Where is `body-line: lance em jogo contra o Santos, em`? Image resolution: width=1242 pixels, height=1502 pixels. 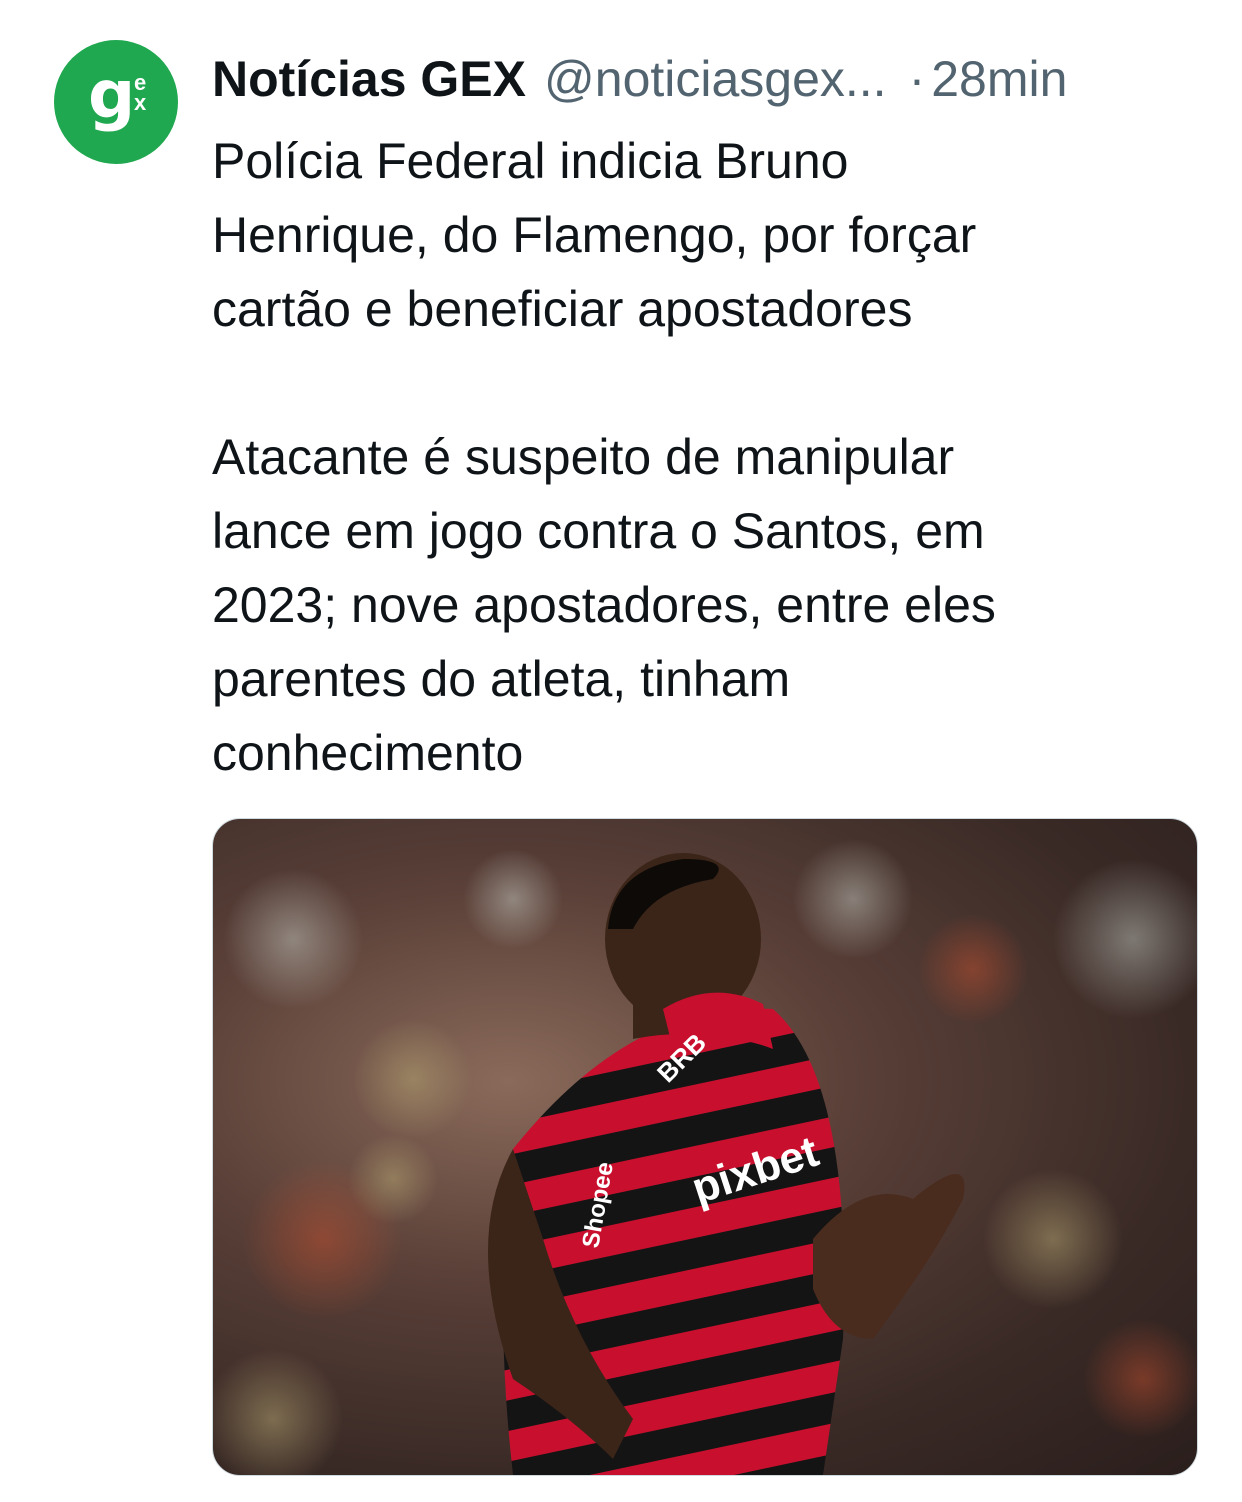
body-line: lance em jogo contra o Santos, em is located at coordinates (598, 531).